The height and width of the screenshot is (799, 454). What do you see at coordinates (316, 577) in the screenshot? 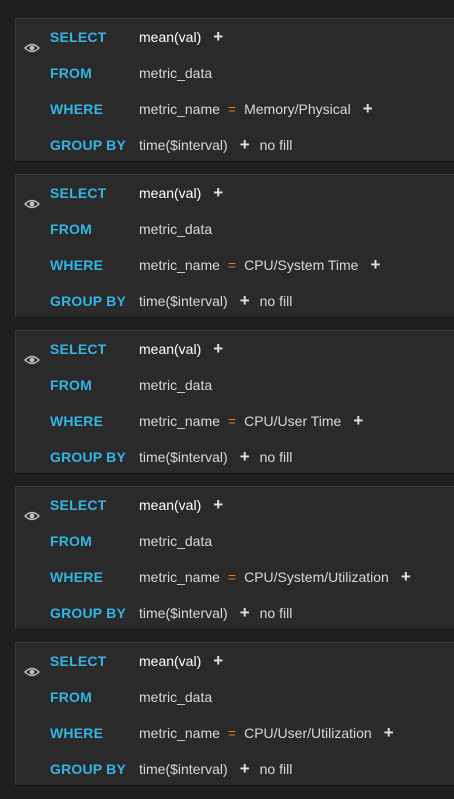
I see `where-value: CPU/System/Utilization` at bounding box center [316, 577].